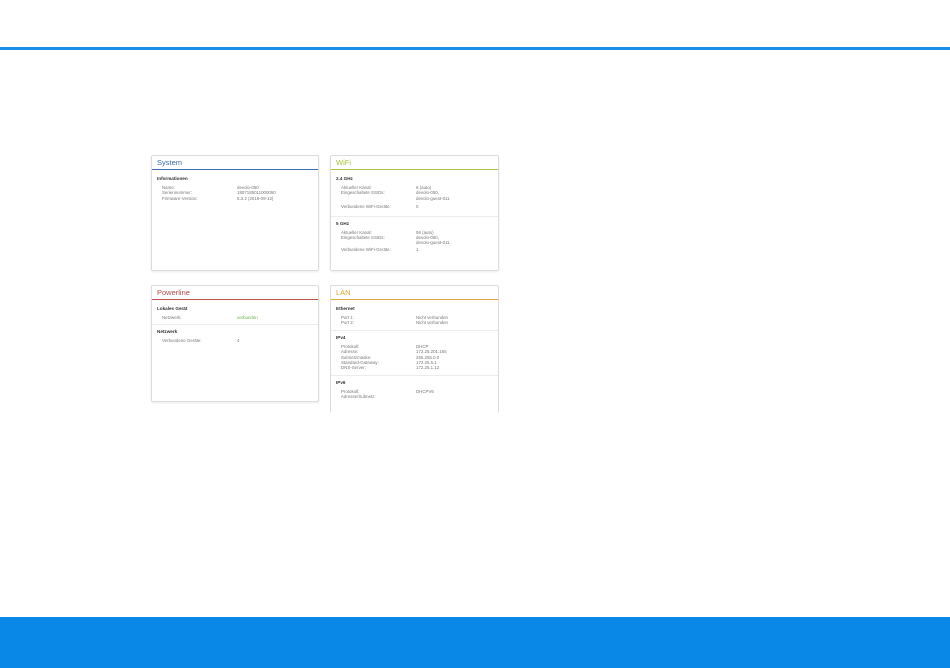 The height and width of the screenshot is (668, 950). What do you see at coordinates (172, 178) in the screenshot?
I see `system-section-title: Informationen` at bounding box center [172, 178].